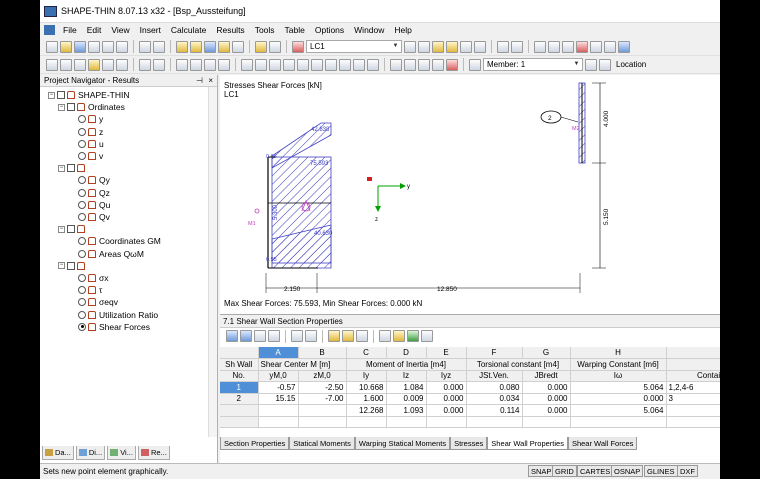 The height and width of the screenshot is (479, 760). What do you see at coordinates (224, 64) in the screenshot?
I see `support-icon` at bounding box center [224, 64].